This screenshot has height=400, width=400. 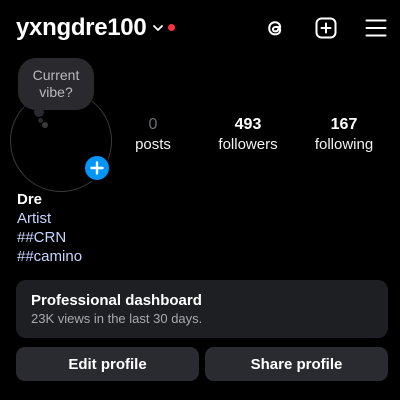 I want to click on edit-profile-button: Edit profile, so click(x=107, y=364).